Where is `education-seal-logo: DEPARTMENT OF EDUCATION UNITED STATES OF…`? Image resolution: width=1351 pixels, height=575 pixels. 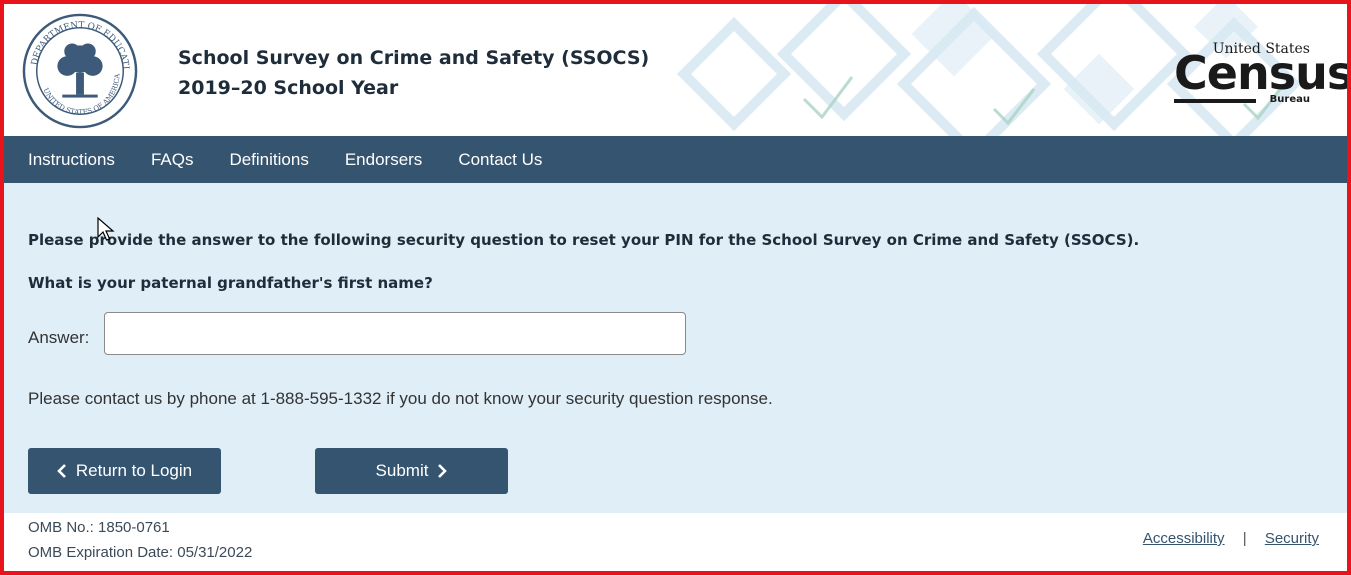
education-seal-logo: DEPARTMENT OF EDUCATION UNITED STATES OF… is located at coordinates (79, 70).